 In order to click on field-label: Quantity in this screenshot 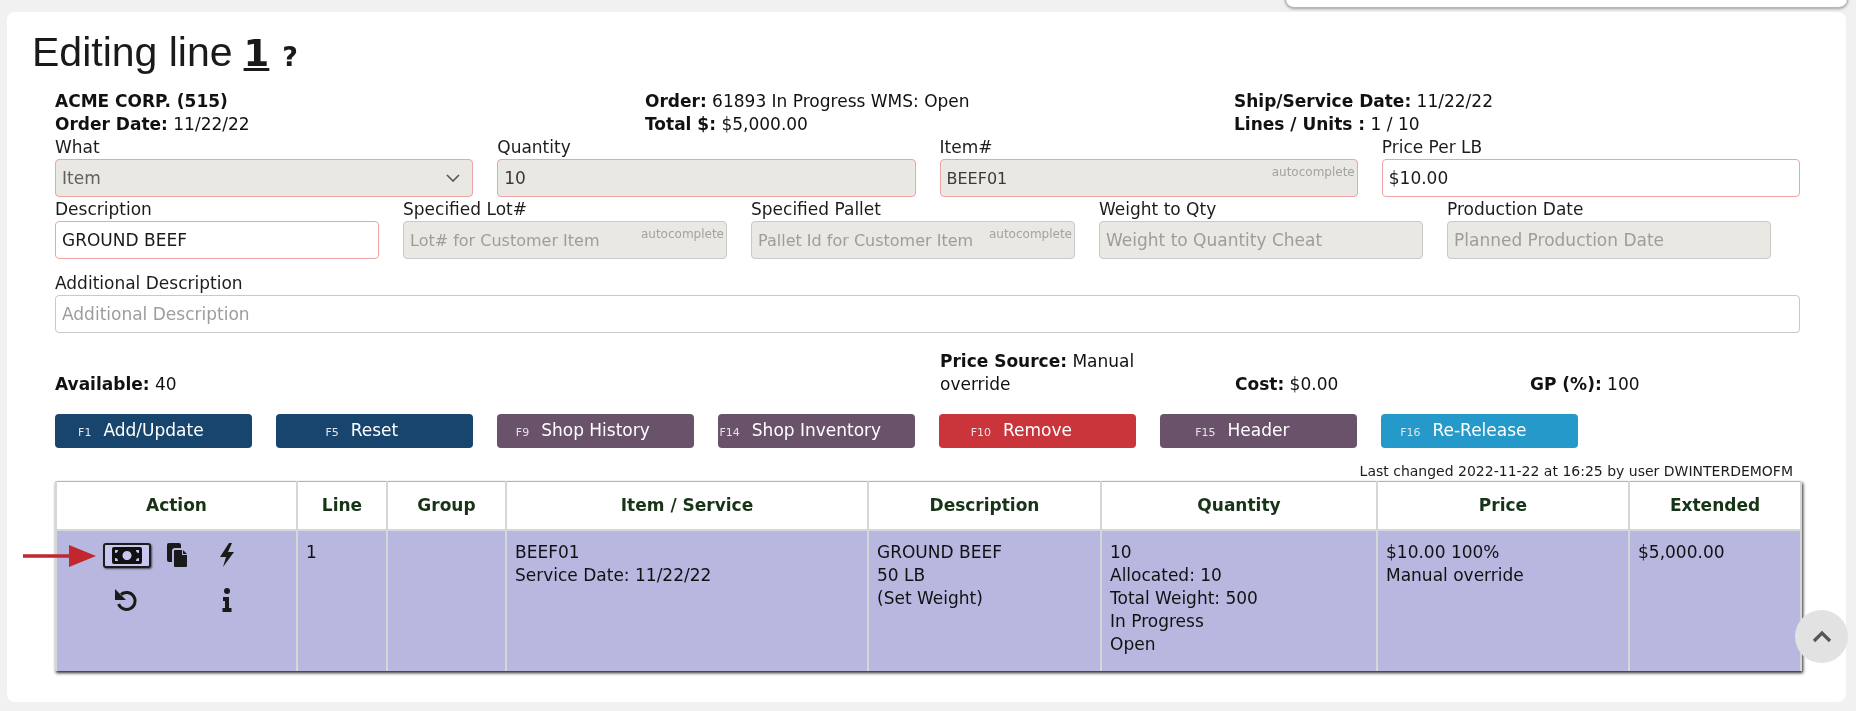, I will do `click(534, 147)`.